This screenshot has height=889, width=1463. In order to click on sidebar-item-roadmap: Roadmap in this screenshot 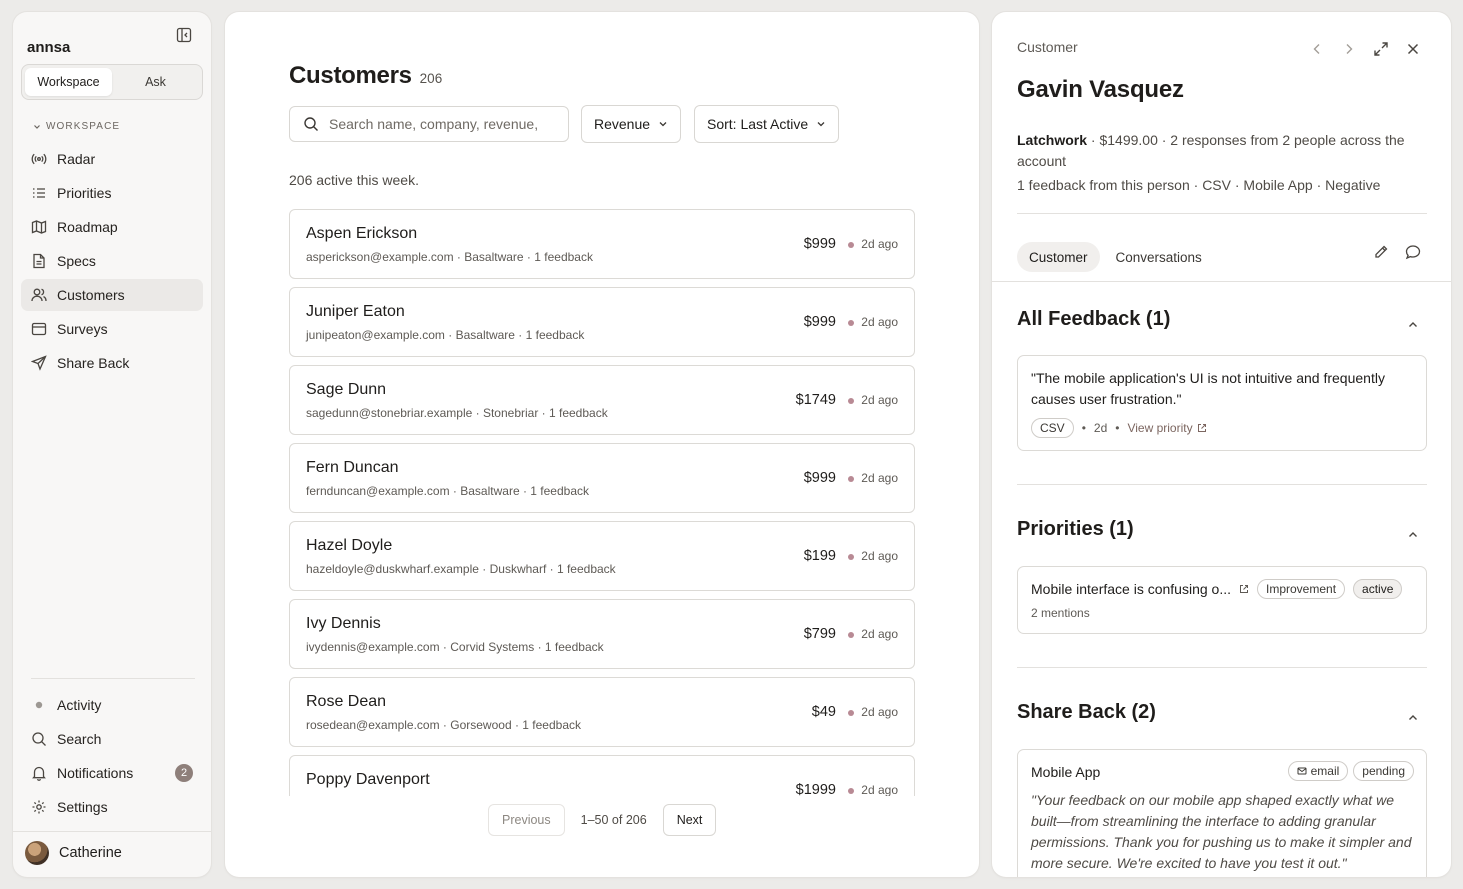, I will do `click(112, 227)`.